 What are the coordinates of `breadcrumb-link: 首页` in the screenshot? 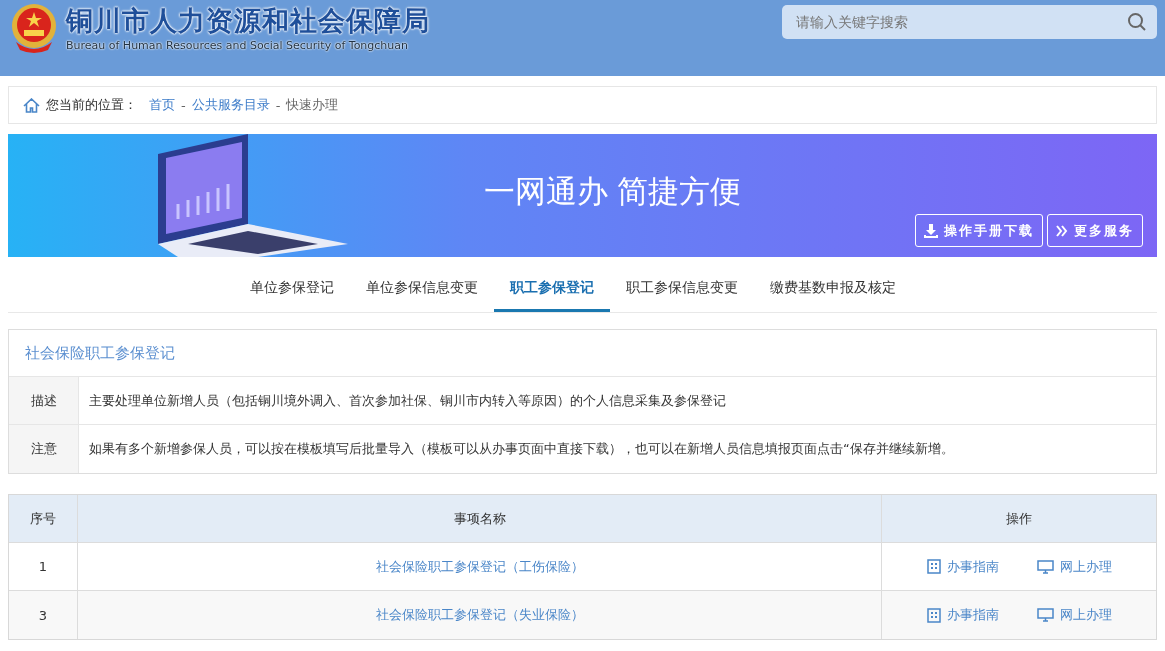 It's located at (162, 105).